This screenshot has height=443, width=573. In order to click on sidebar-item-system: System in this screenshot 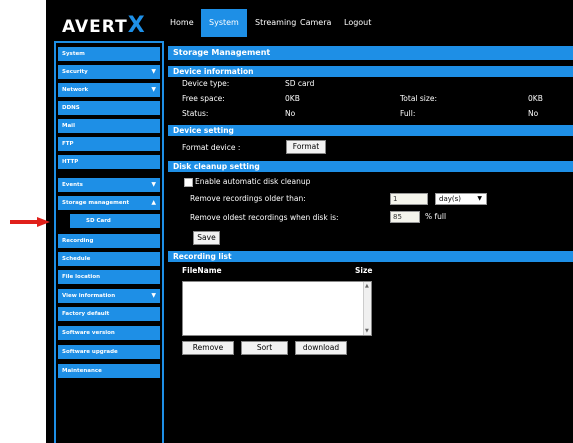, I will do `click(109, 54)`.